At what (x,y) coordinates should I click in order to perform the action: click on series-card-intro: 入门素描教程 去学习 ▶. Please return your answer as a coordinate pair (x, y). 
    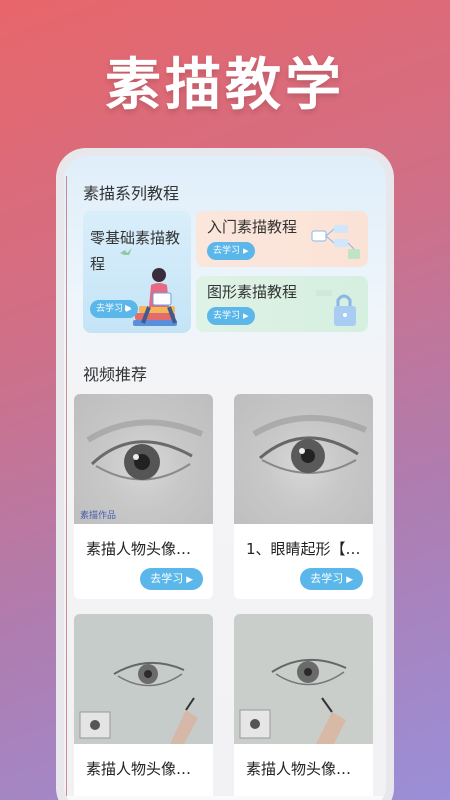
    Looking at the image, I should click on (282, 239).